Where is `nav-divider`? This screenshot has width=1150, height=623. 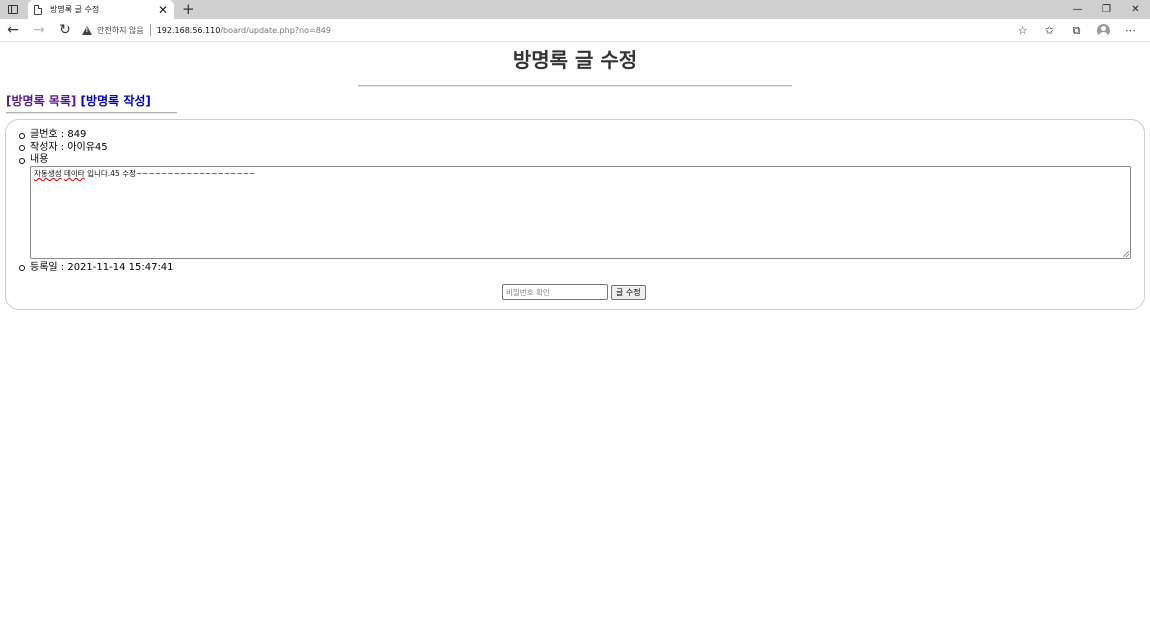
nav-divider is located at coordinates (91, 113).